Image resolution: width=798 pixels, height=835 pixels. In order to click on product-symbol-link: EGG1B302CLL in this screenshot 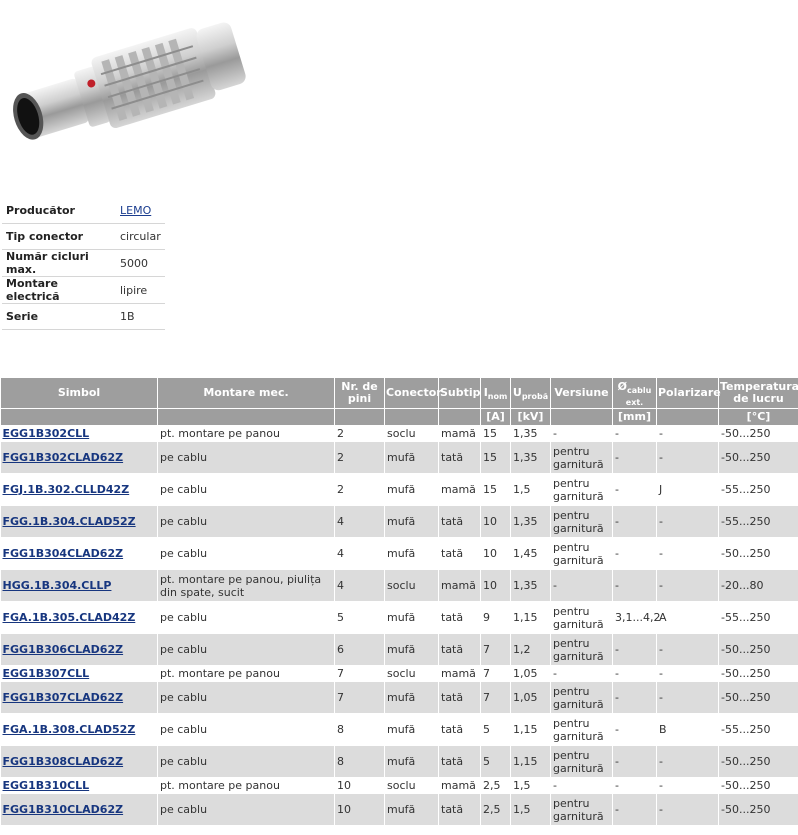, I will do `click(46, 433)`.